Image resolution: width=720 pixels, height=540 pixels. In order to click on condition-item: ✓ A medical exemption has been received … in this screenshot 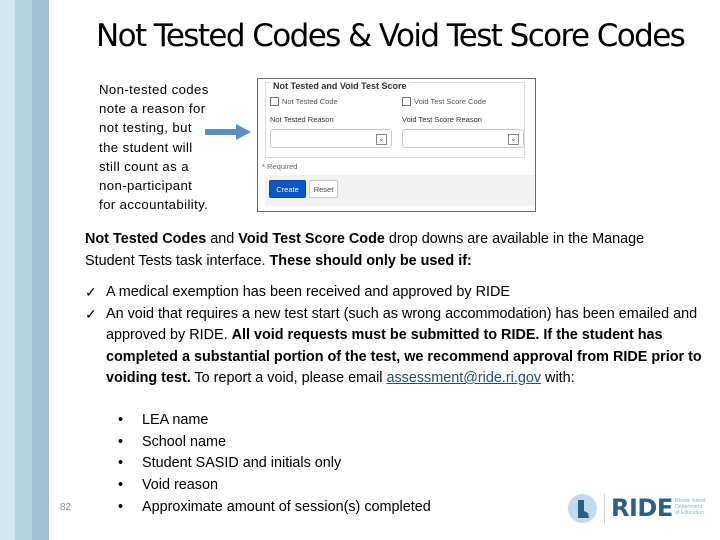, I will do `click(400, 293)`.